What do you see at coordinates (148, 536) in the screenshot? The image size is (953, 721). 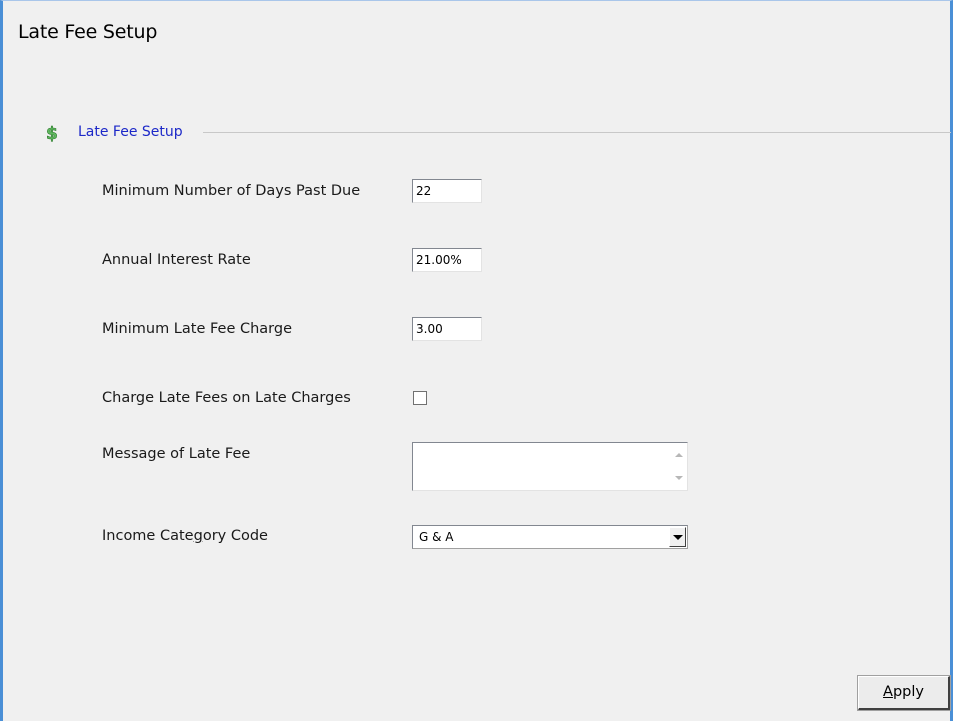 I see `income-category-label-part1: Income Cate` at bounding box center [148, 536].